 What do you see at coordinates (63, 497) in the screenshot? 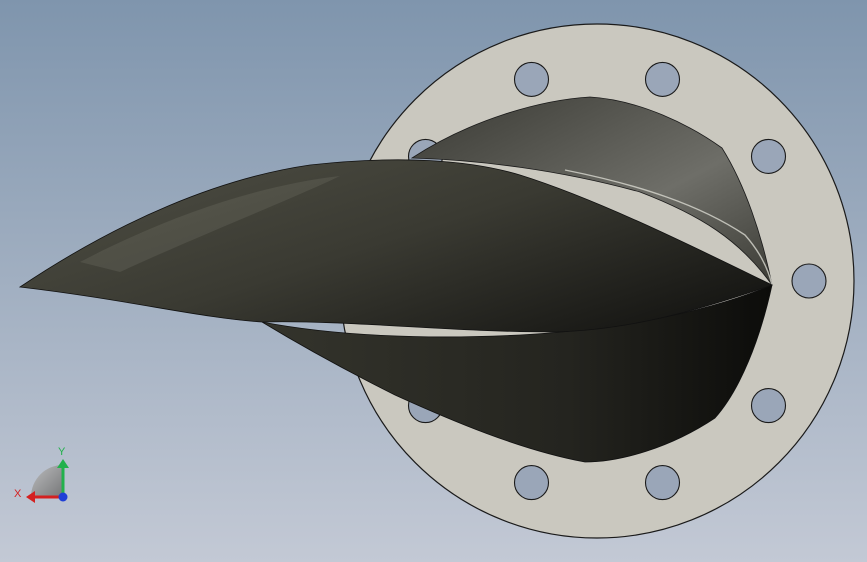
I see `triad-z-origin-icon` at bounding box center [63, 497].